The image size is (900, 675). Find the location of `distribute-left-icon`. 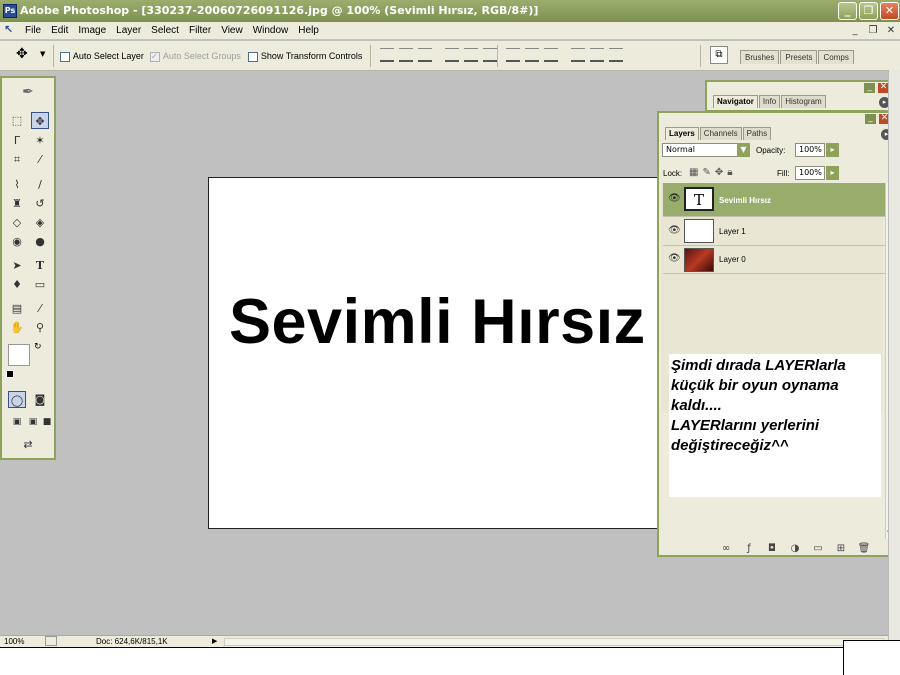

distribute-left-icon is located at coordinates (578, 55).